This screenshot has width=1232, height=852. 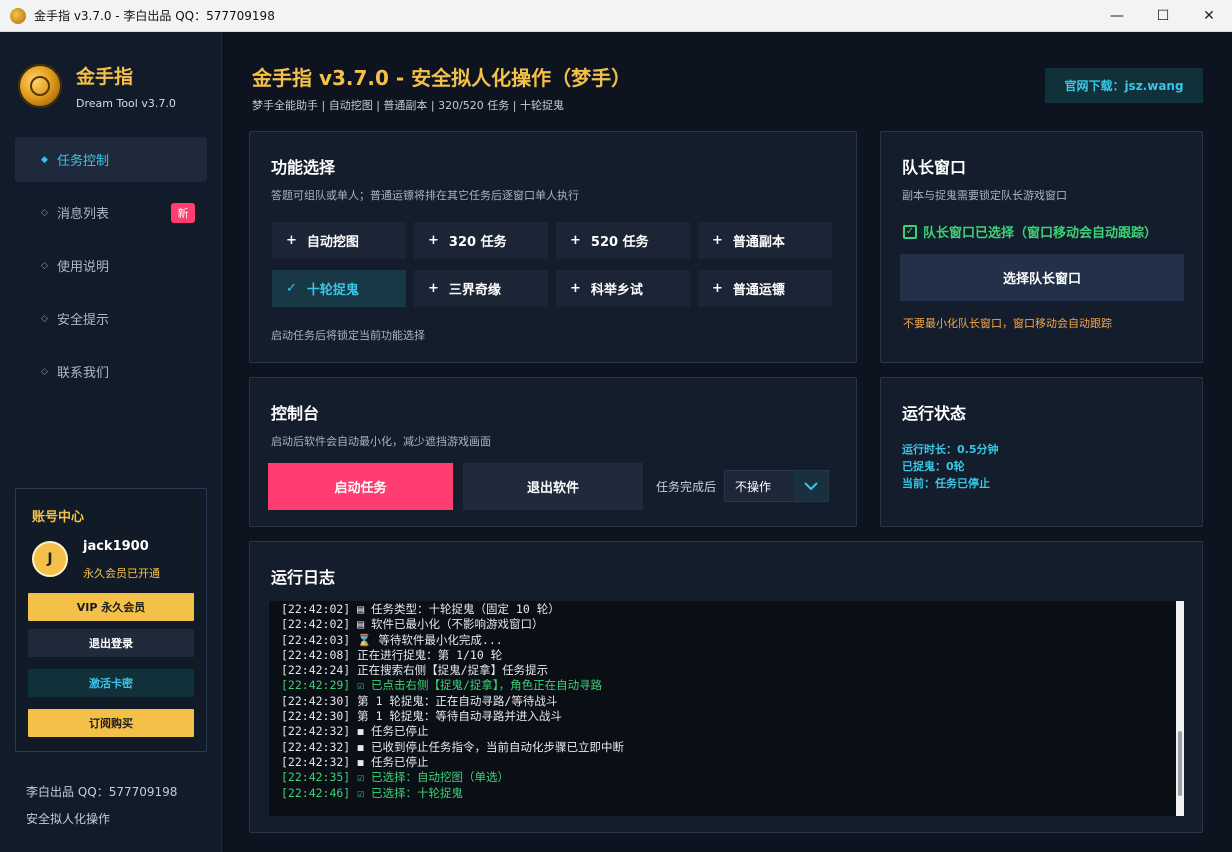 I want to click on sidebar-item-label: 联系我们, so click(x=83, y=373).